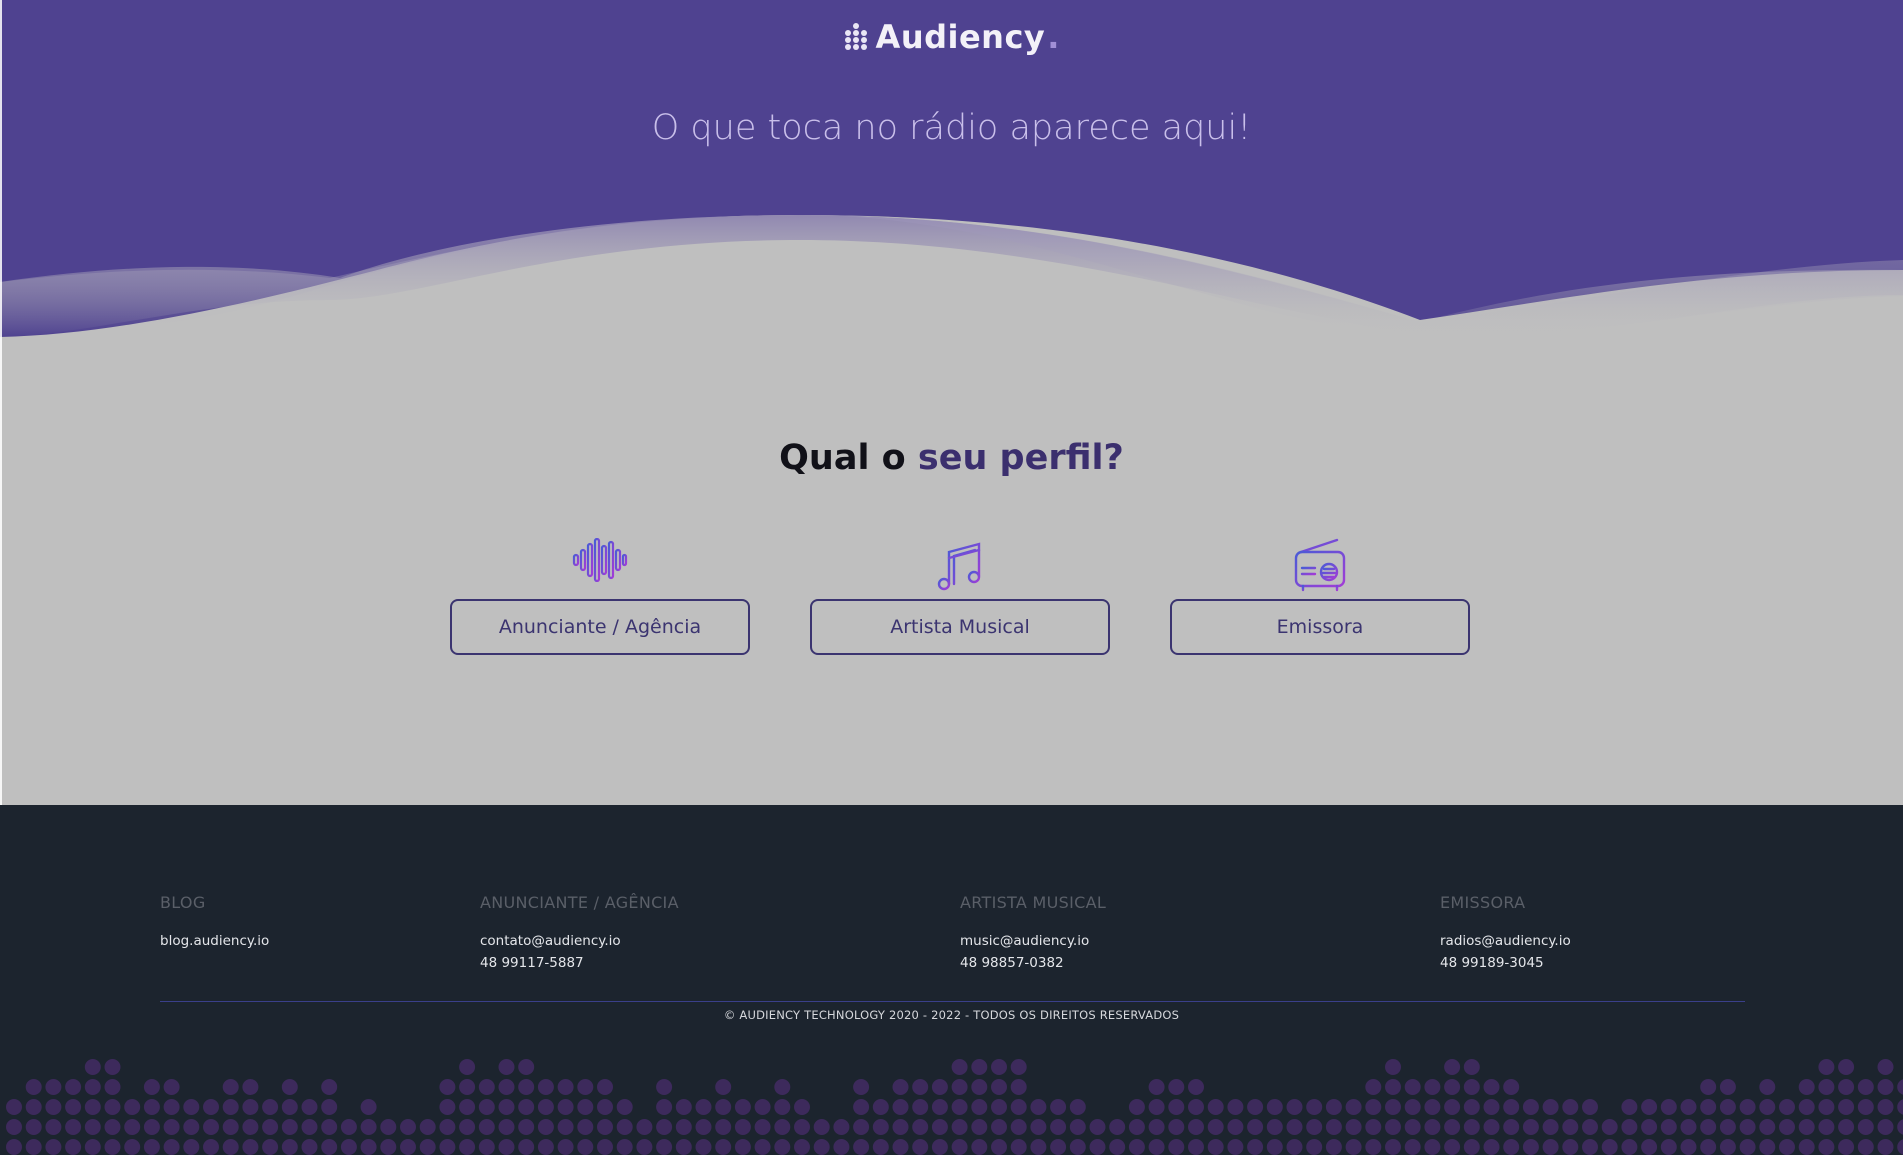 The width and height of the screenshot is (1903, 1155). Describe the element at coordinates (1033, 902) in the screenshot. I see `footer-col-title: ARTISTA MUSICAL` at that location.